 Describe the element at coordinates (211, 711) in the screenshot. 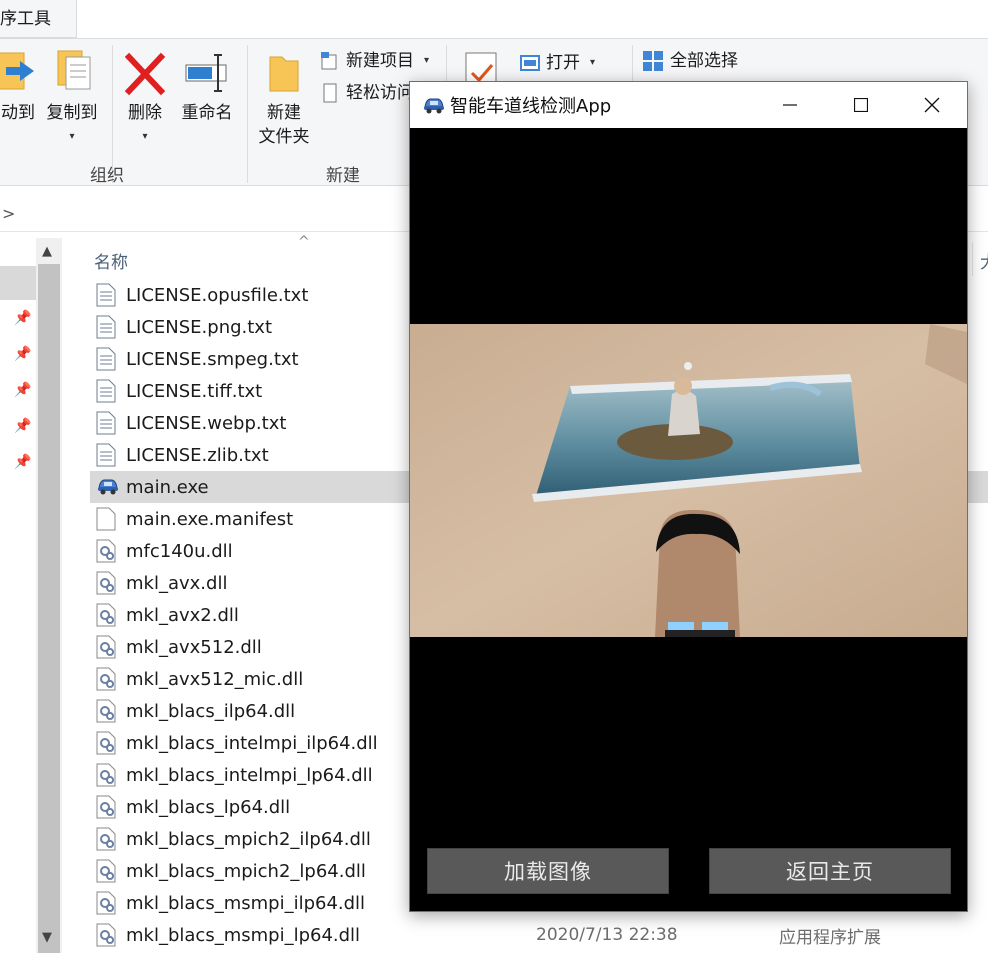

I see `file-name: mkl_blacs_ilp64.dll` at that location.